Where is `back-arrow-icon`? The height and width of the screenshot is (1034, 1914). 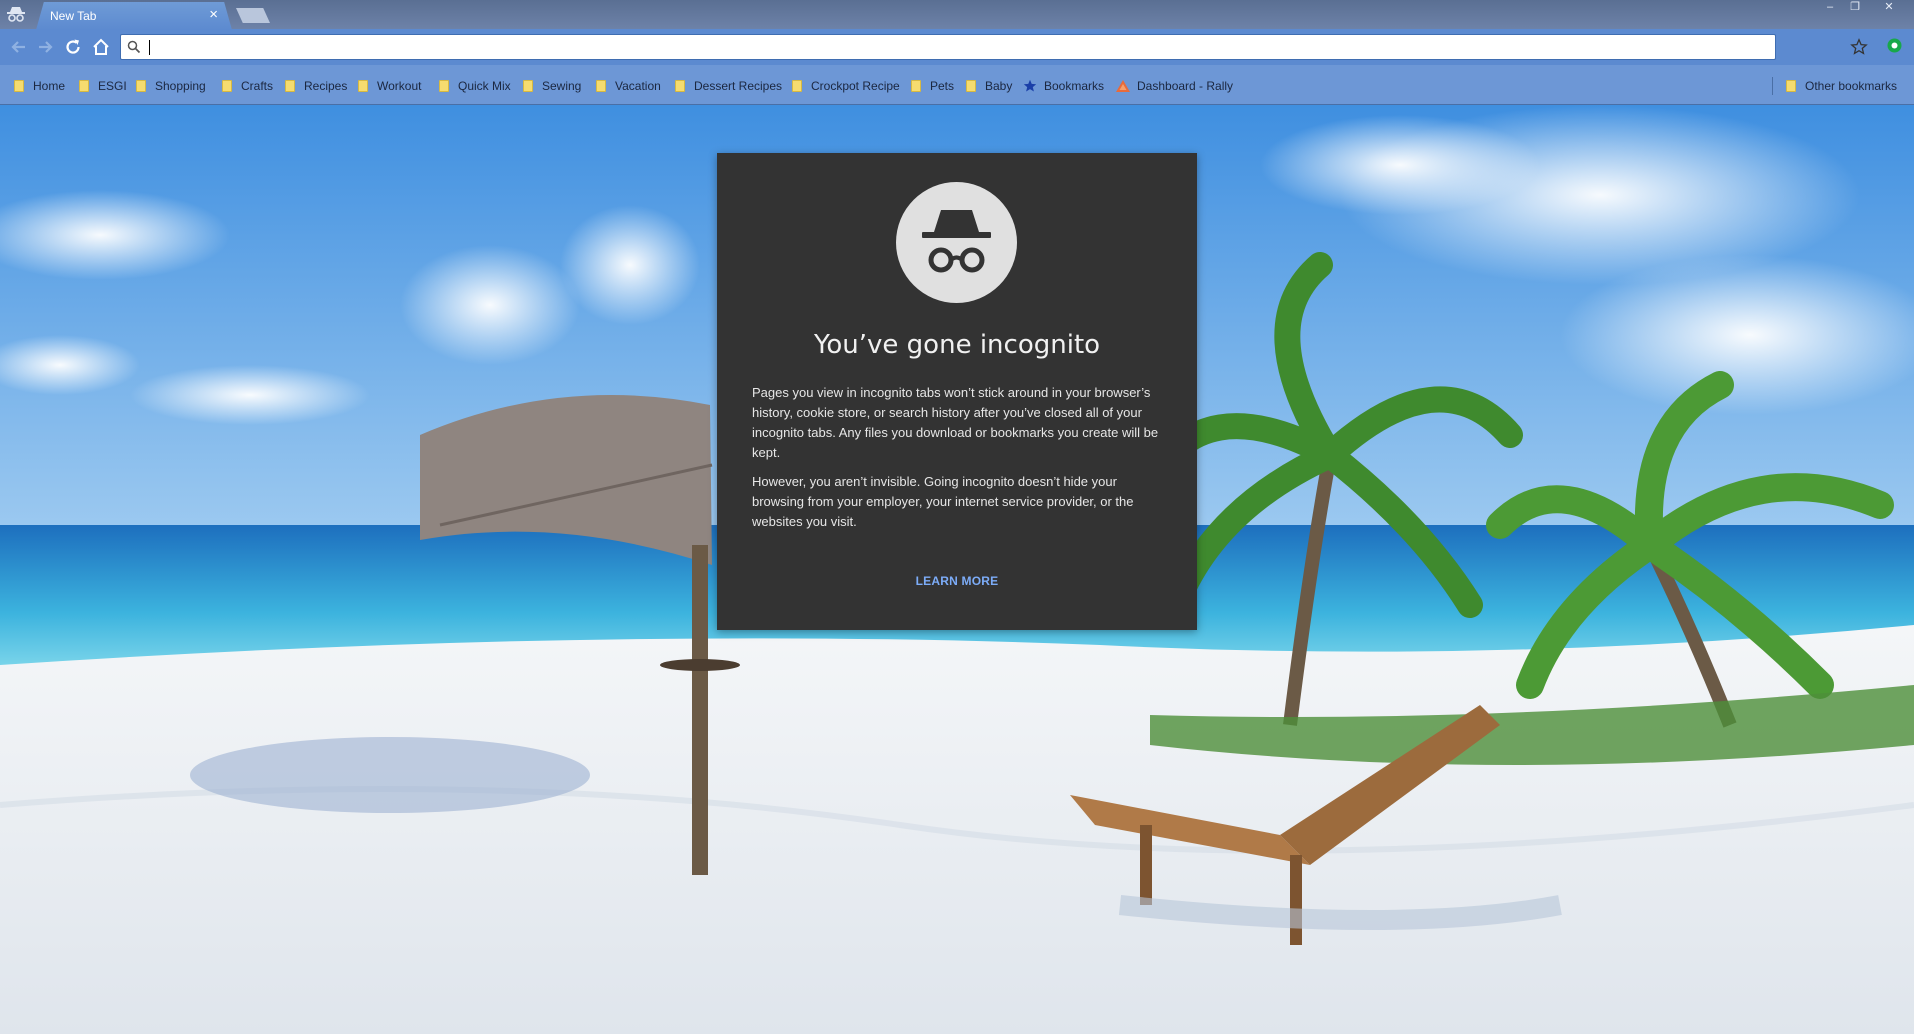 back-arrow-icon is located at coordinates (19, 47).